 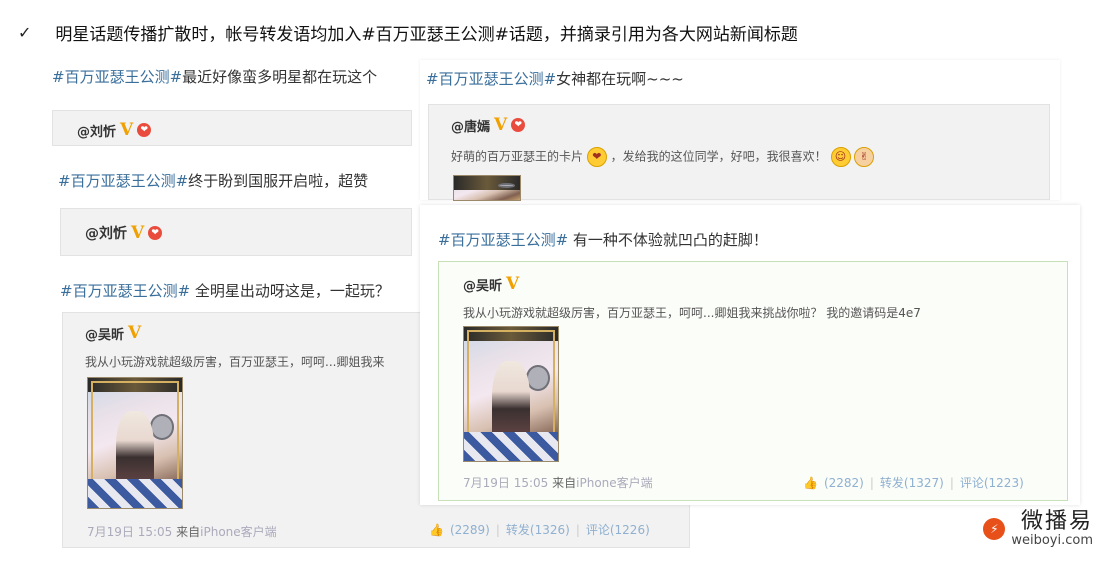 I want to click on post-text: #百万亚瑟王公测# 有一种不体验就凹凸的赶脚！, so click(x=603, y=239).